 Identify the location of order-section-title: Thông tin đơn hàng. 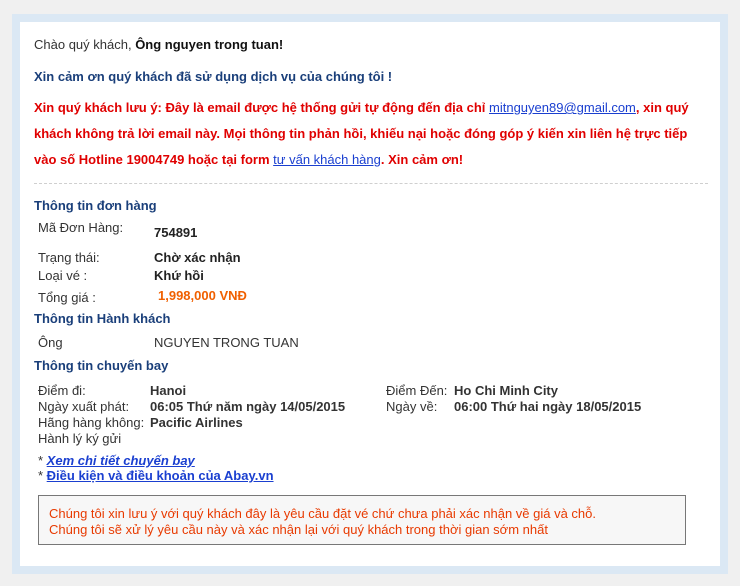
(95, 205).